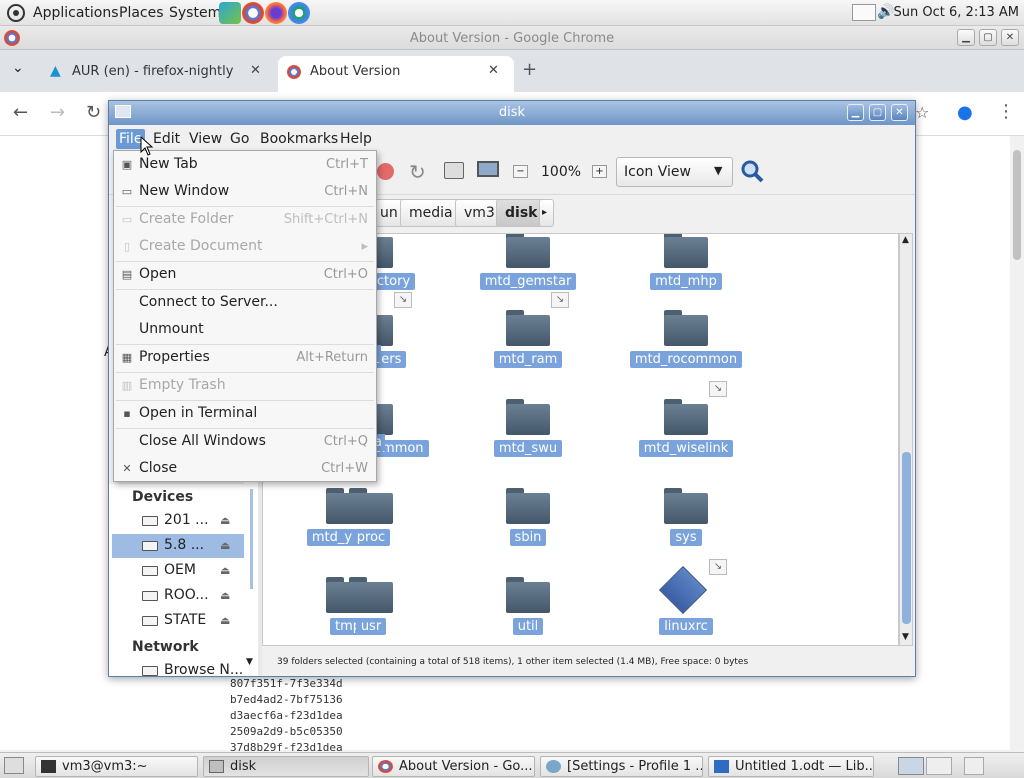  Describe the element at coordinates (905, 637) in the screenshot. I see `scroll-down-icon: ▼` at that location.